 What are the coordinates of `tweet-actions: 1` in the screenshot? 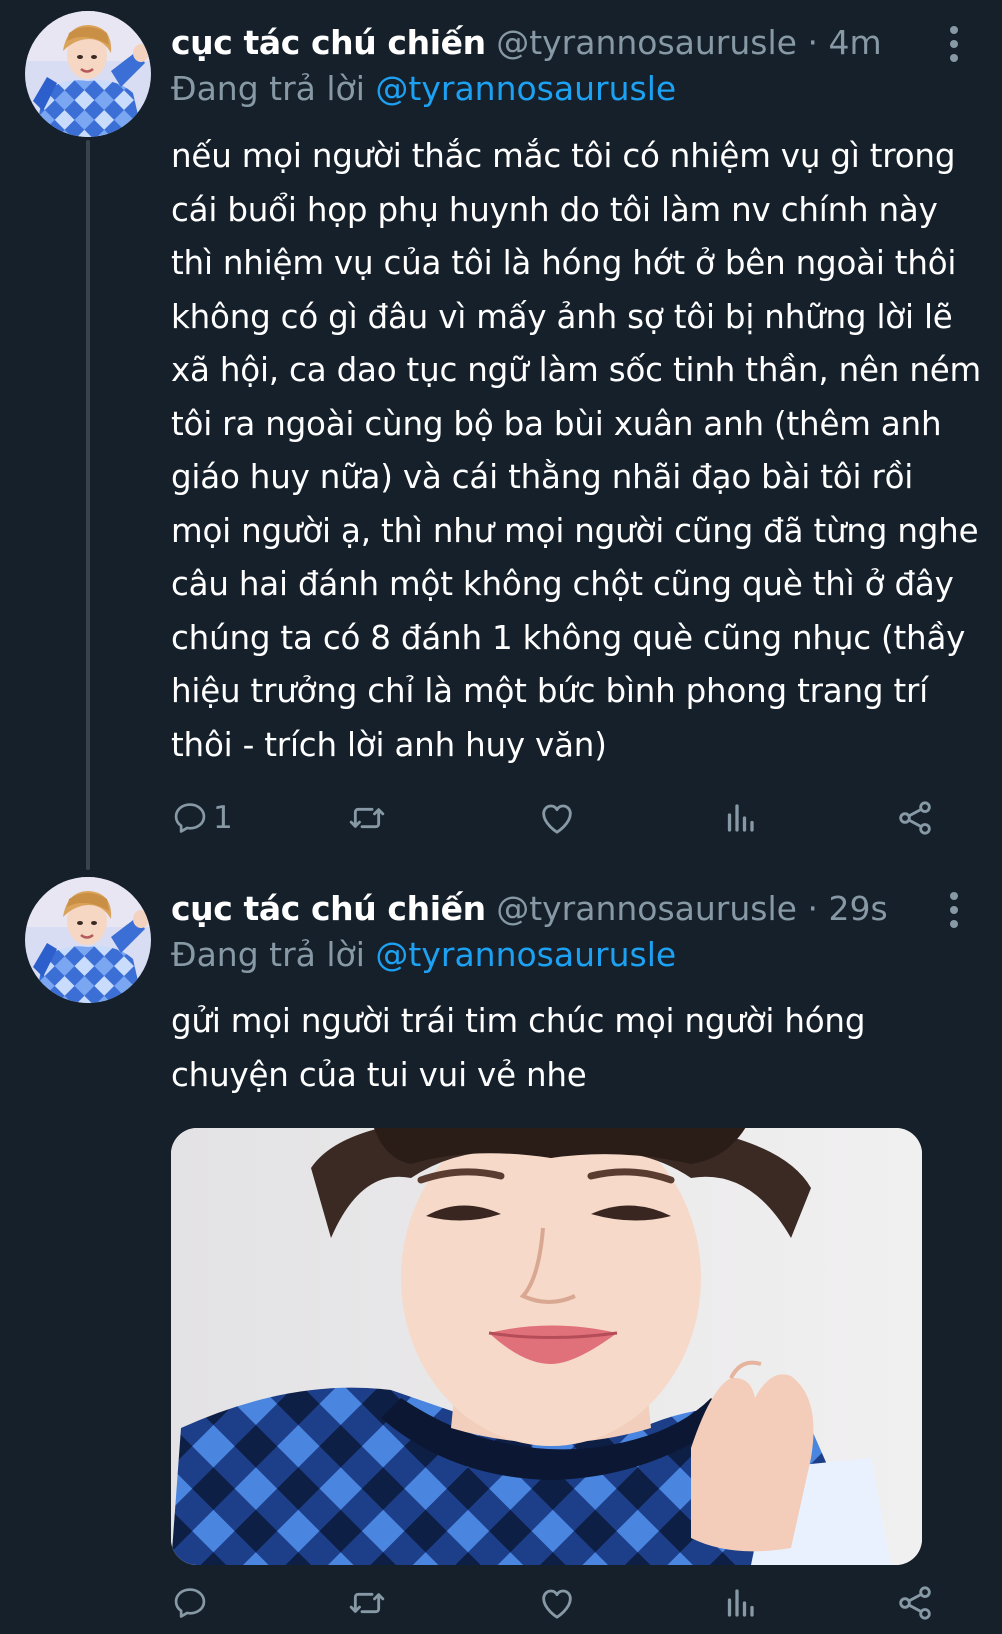 It's located at (561, 818).